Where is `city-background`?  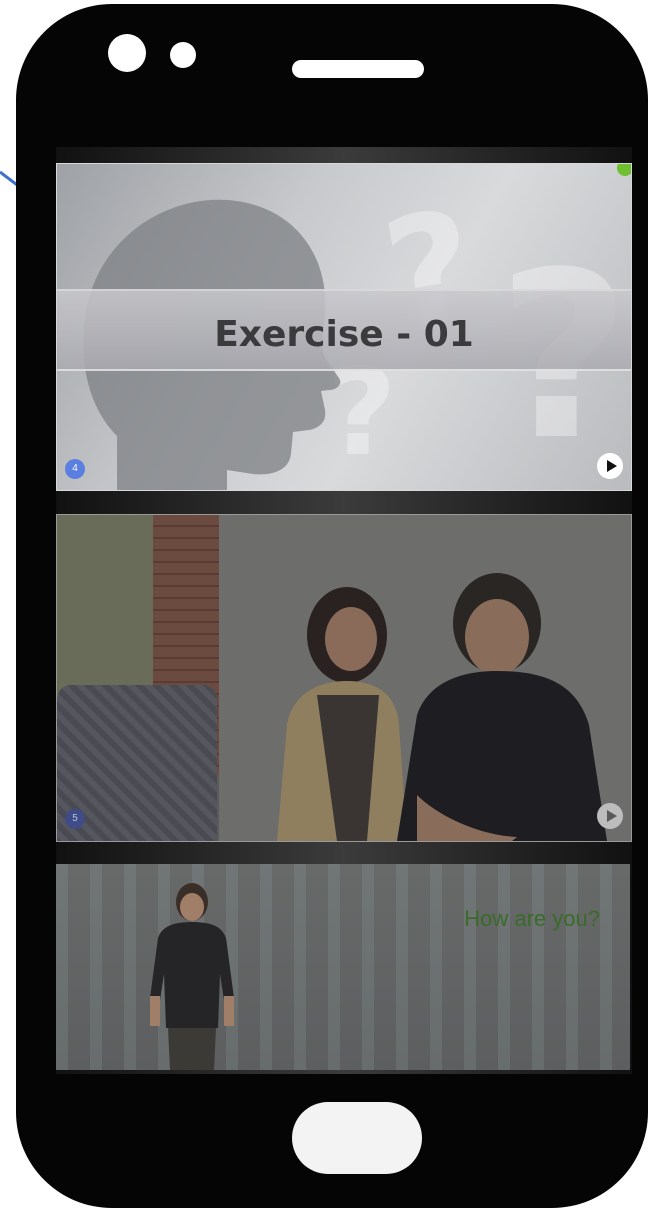 city-background is located at coordinates (343, 967).